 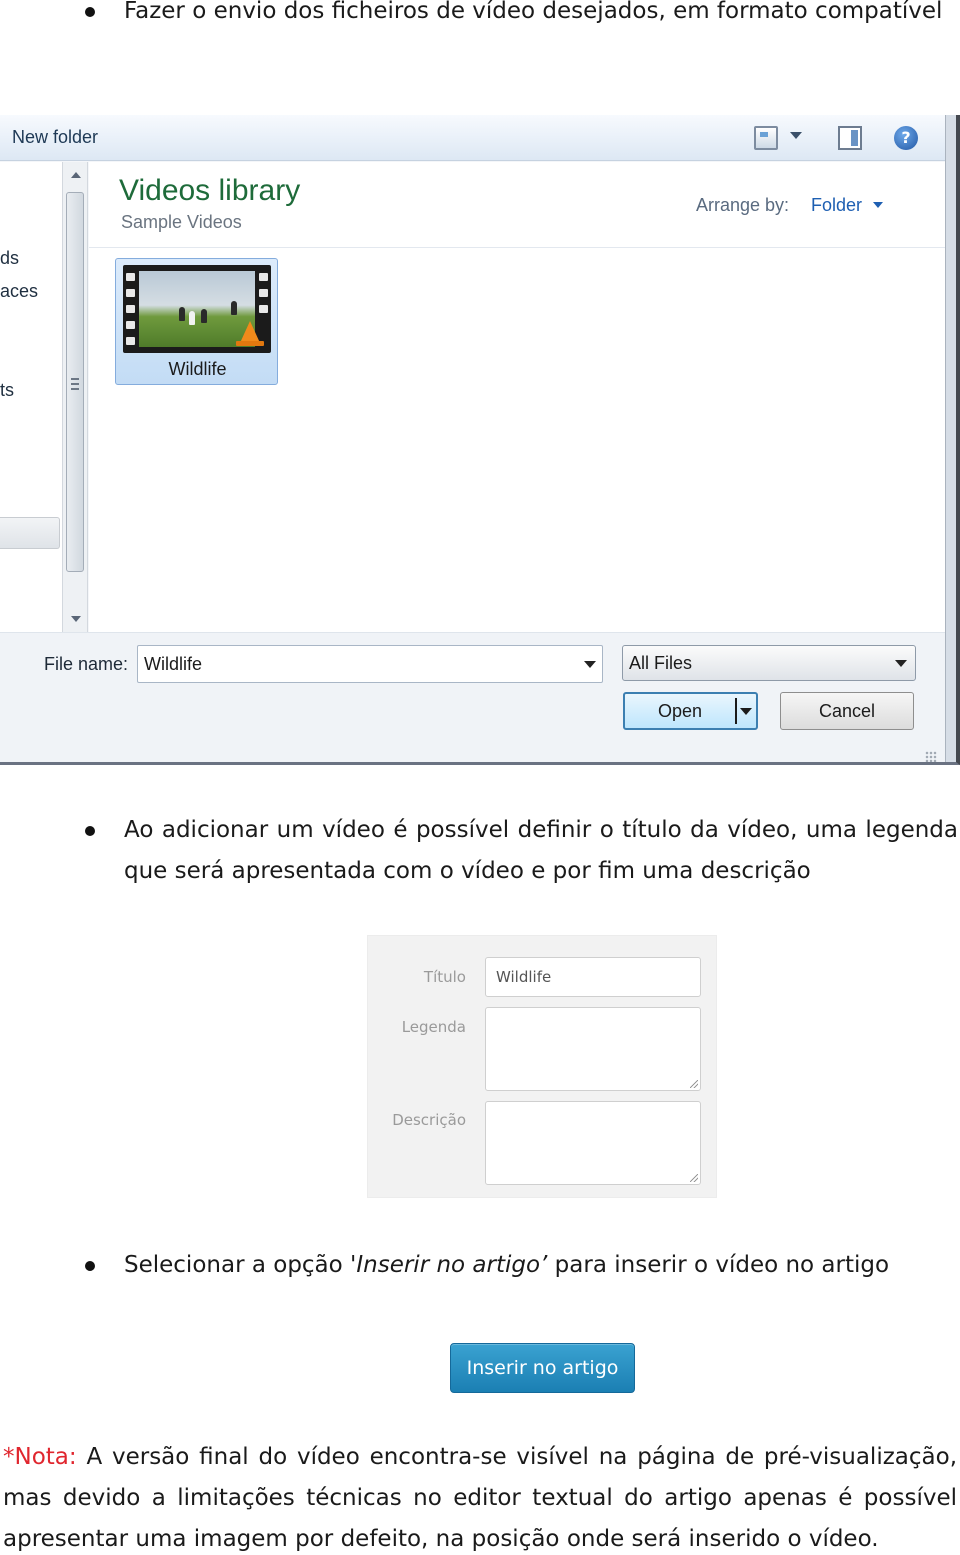 What do you see at coordinates (766, 138) in the screenshot?
I see `change-view-icon` at bounding box center [766, 138].